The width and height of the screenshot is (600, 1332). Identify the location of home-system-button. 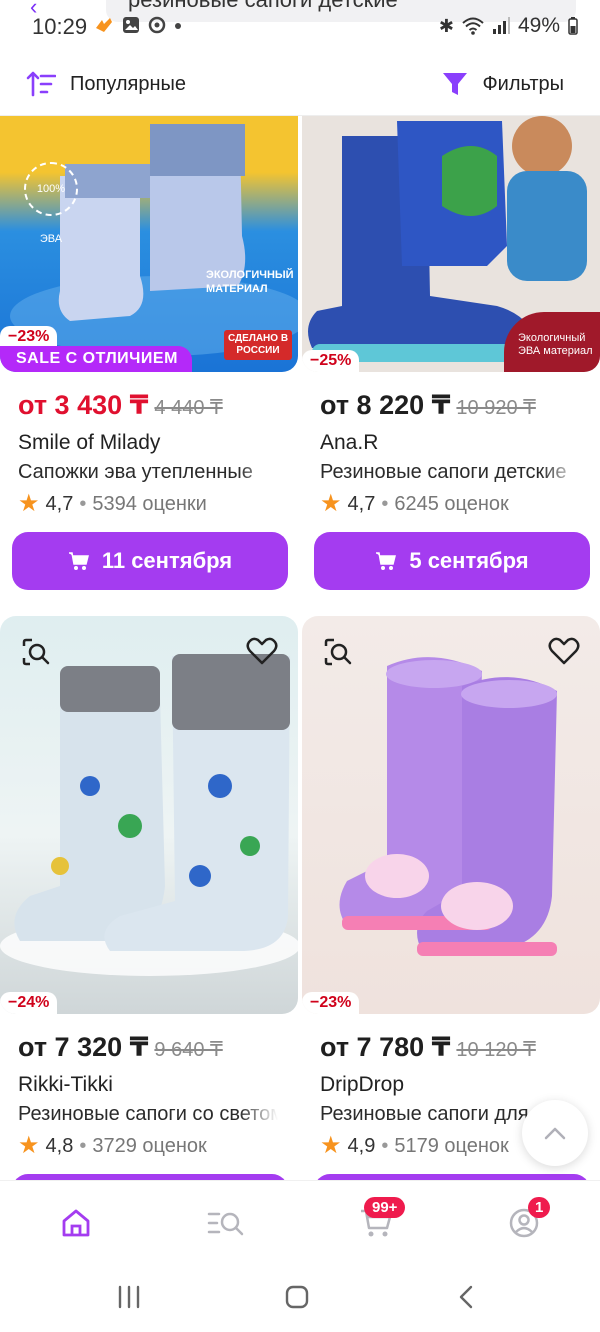
(297, 1299).